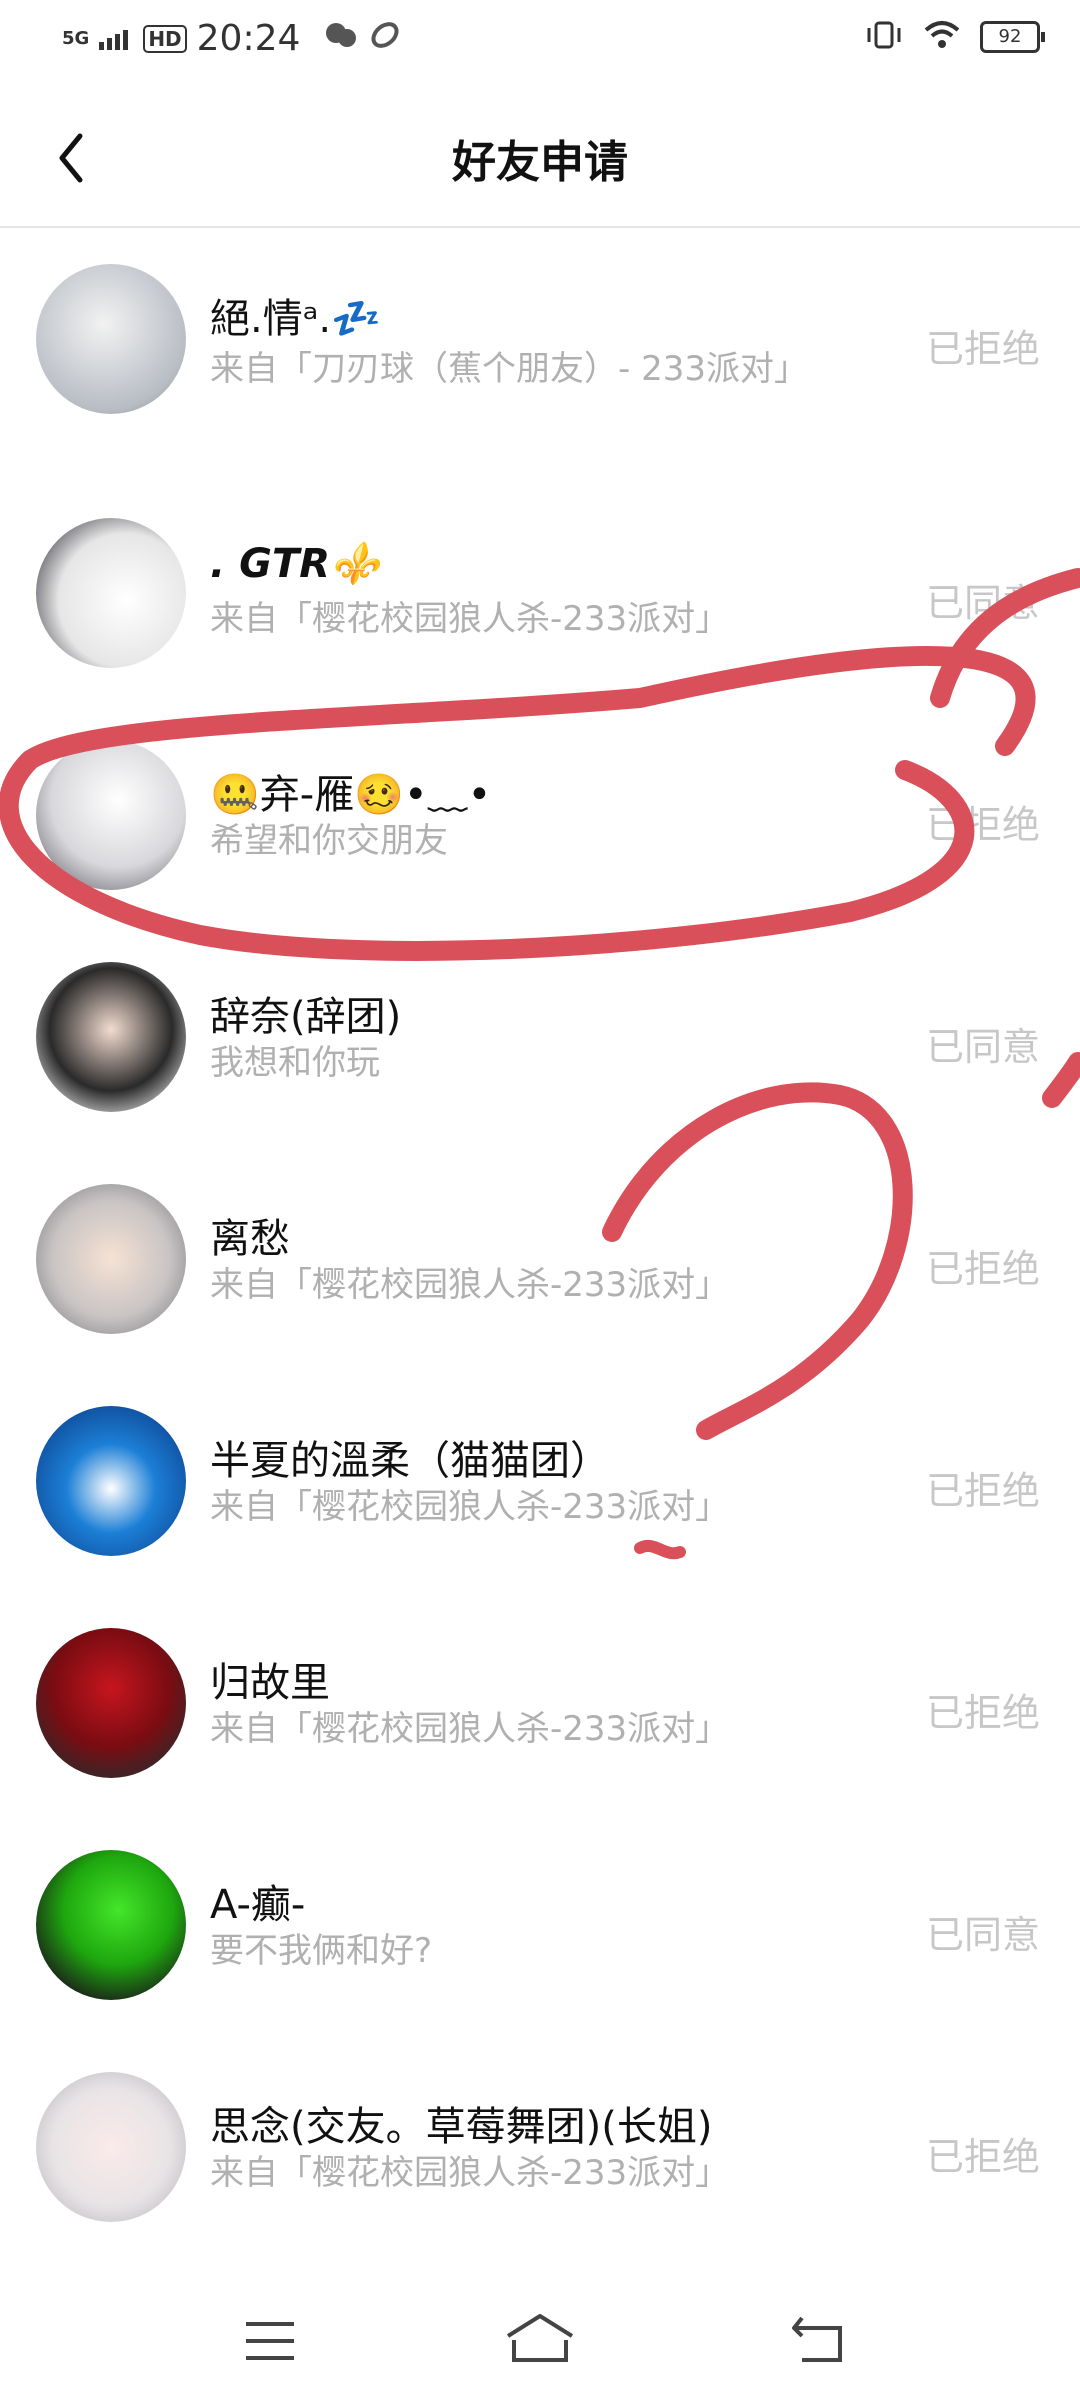 Image resolution: width=1080 pixels, height=2408 pixels. I want to click on request-item: A-癫- 要不我俩和好? 已同意, so click(540, 1925).